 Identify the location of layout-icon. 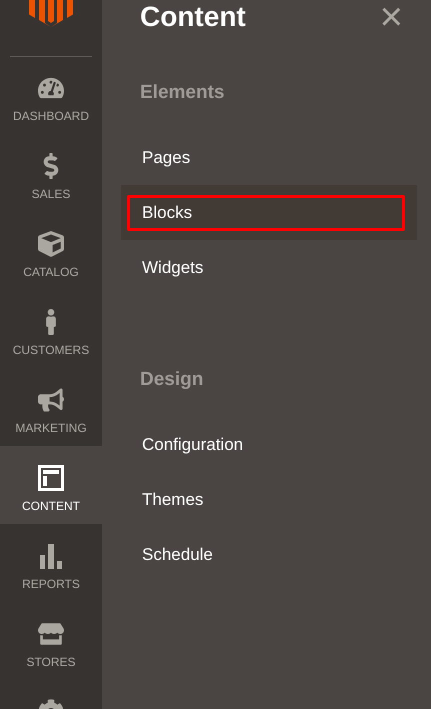
(51, 478).